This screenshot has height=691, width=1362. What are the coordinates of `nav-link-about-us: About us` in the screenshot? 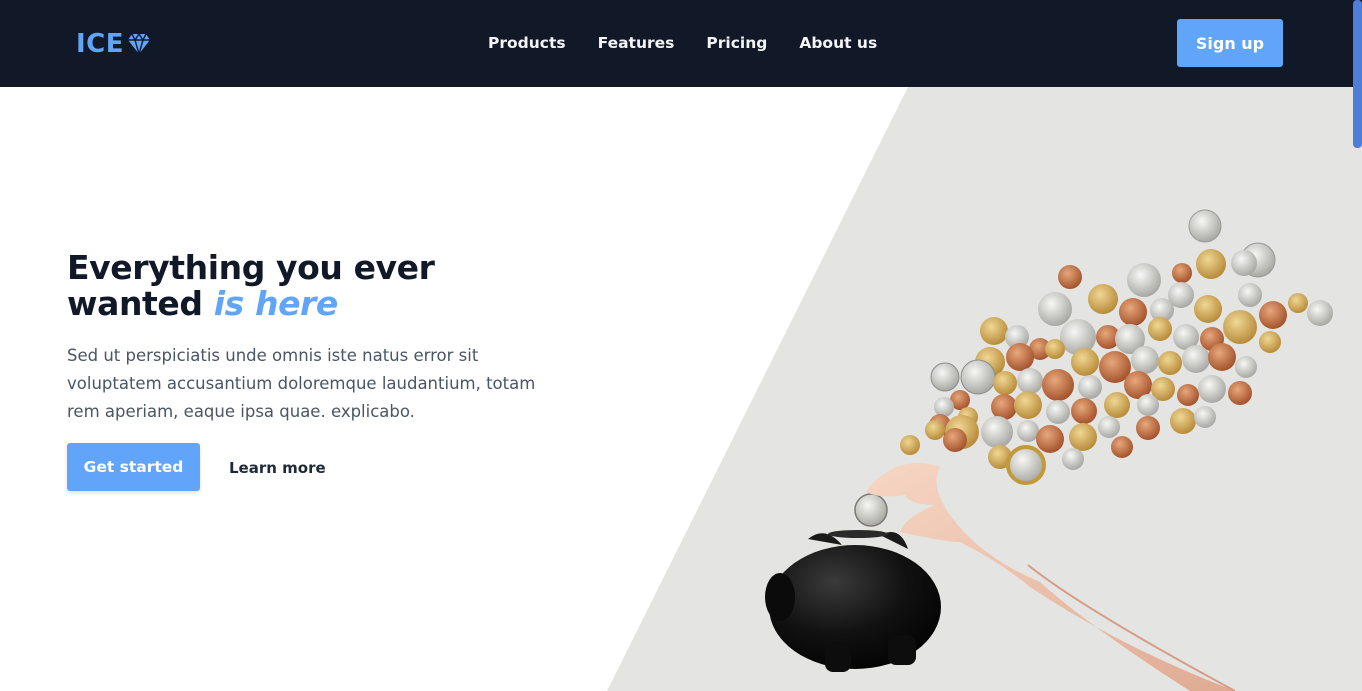 It's located at (838, 43).